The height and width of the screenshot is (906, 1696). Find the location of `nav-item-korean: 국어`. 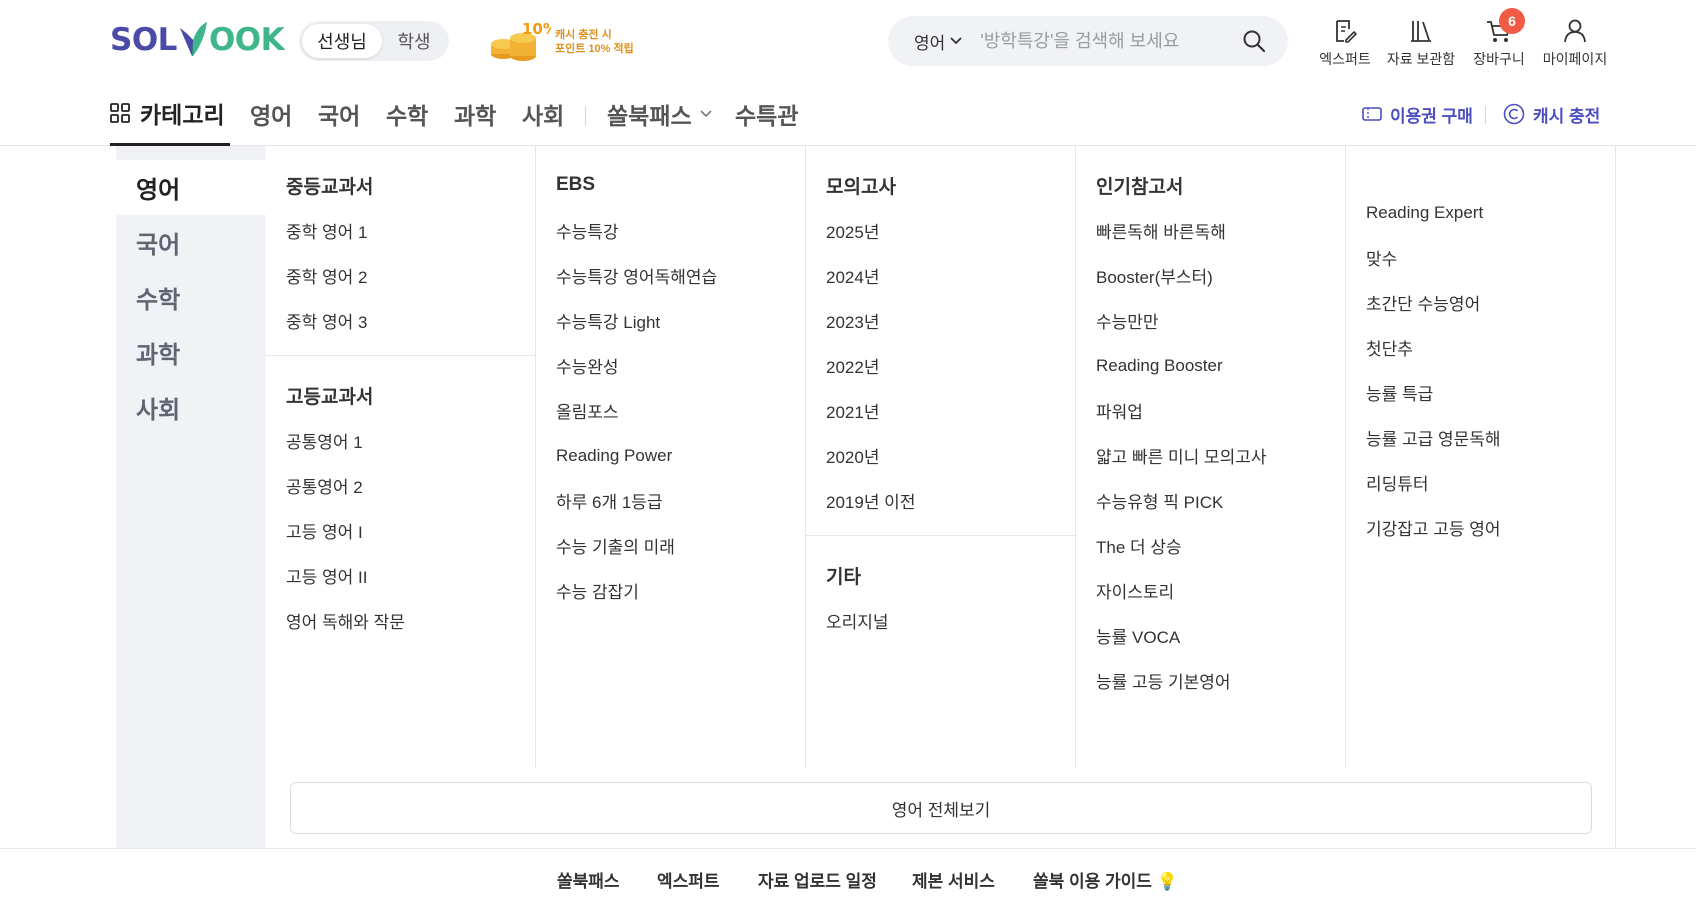

nav-item-korean: 국어 is located at coordinates (339, 114).